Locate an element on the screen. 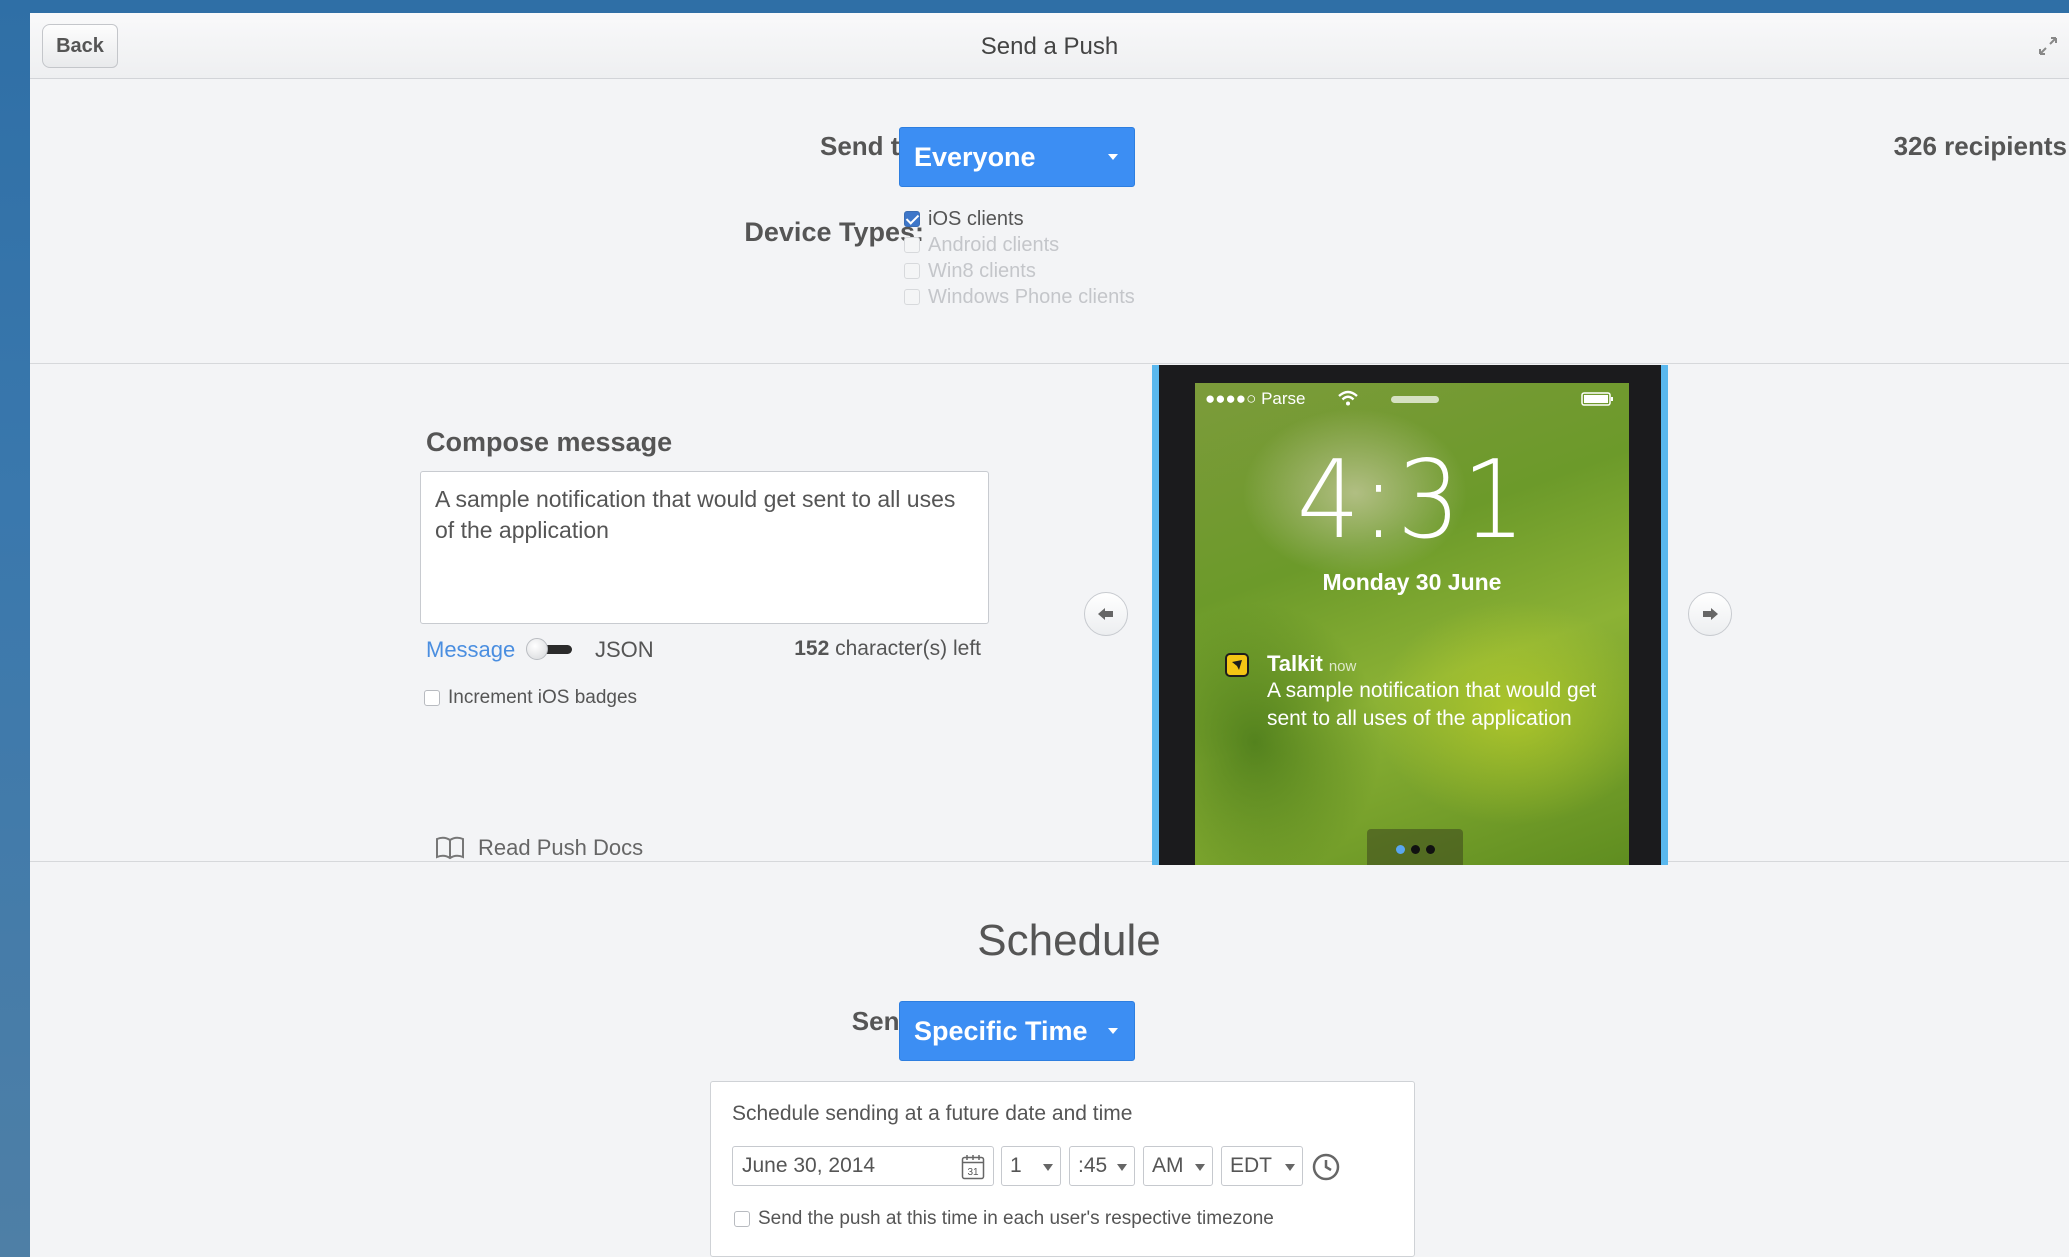 The height and width of the screenshot is (1257, 2069). schedule-title: Schedule is located at coordinates (1069, 940).